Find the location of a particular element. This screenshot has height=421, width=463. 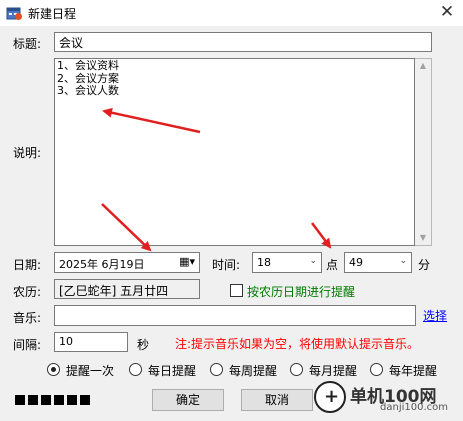

date-value: 2025年 6月19日 is located at coordinates (102, 264).